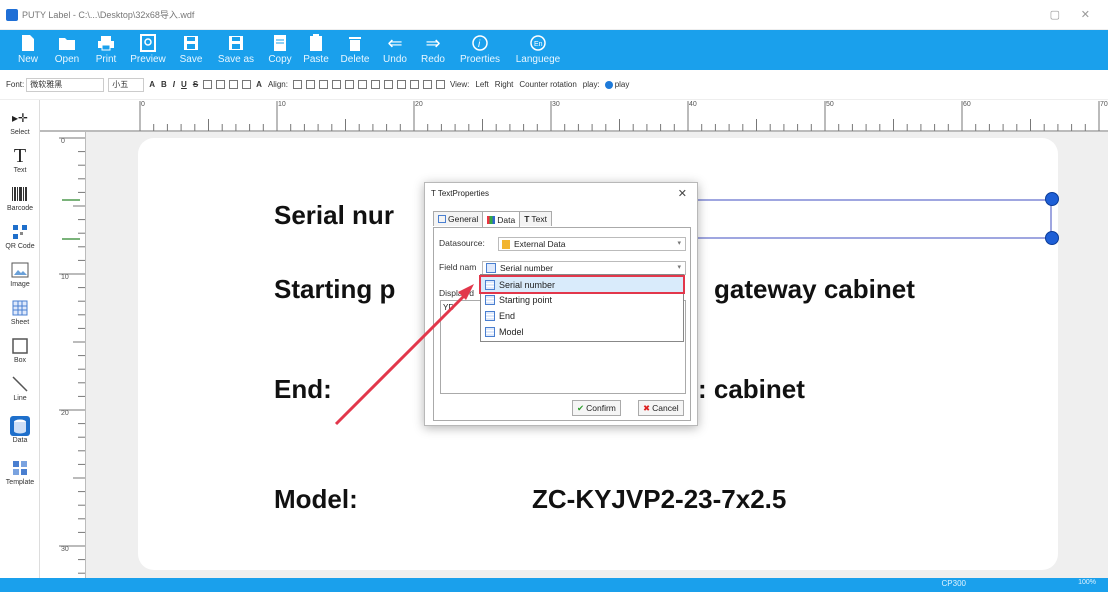 Image resolution: width=1108 pixels, height=592 pixels. What do you see at coordinates (355, 47) in the screenshot?
I see `delete-button: Delete` at bounding box center [355, 47].